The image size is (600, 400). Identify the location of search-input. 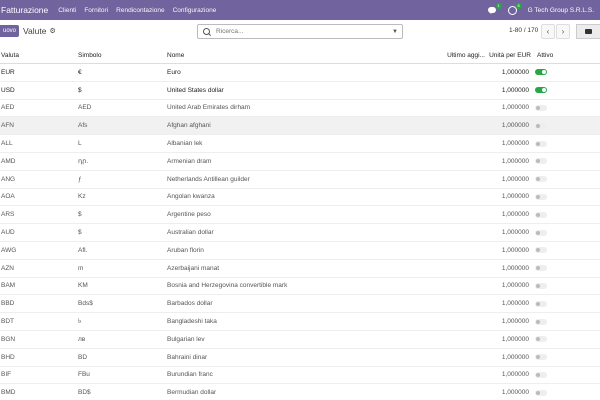
(301, 31).